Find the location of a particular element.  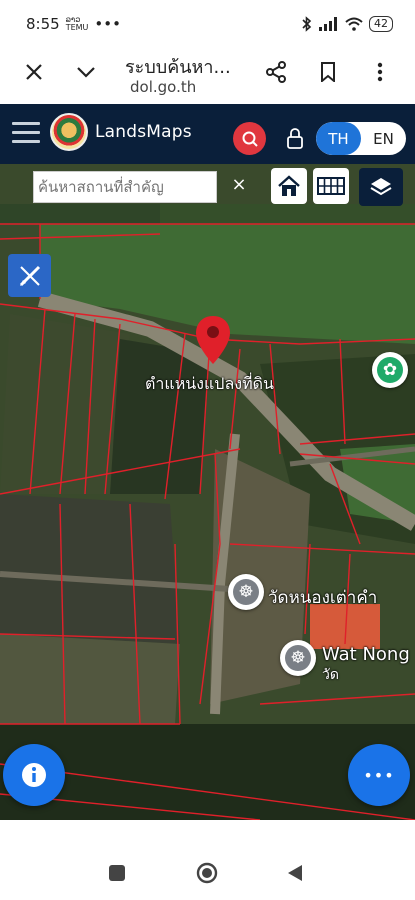

status-right: 42 is located at coordinates (347, 24).